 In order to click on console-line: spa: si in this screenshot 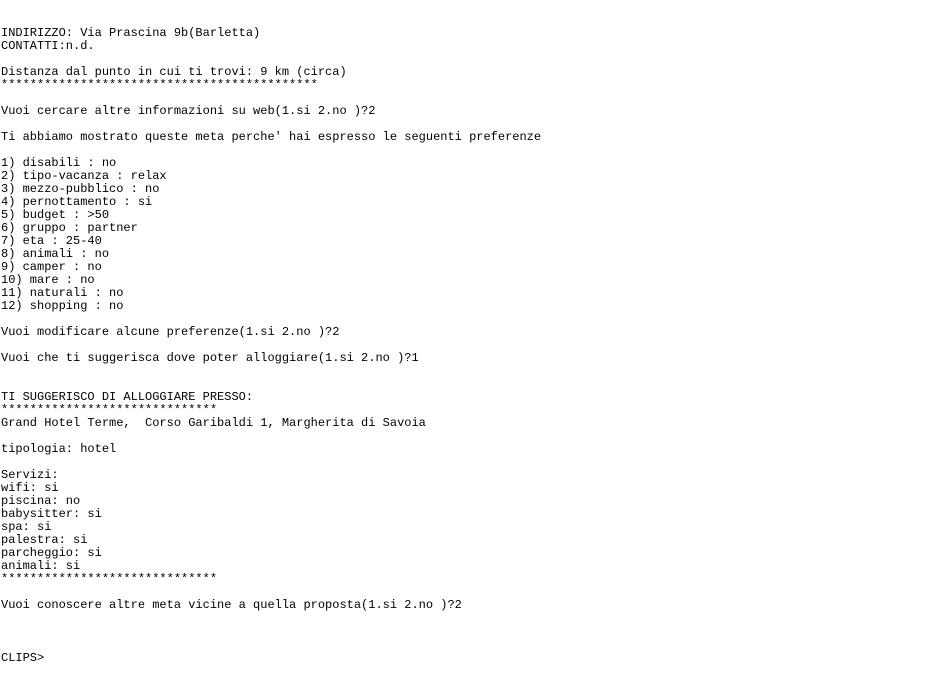, I will do `click(26, 527)`.